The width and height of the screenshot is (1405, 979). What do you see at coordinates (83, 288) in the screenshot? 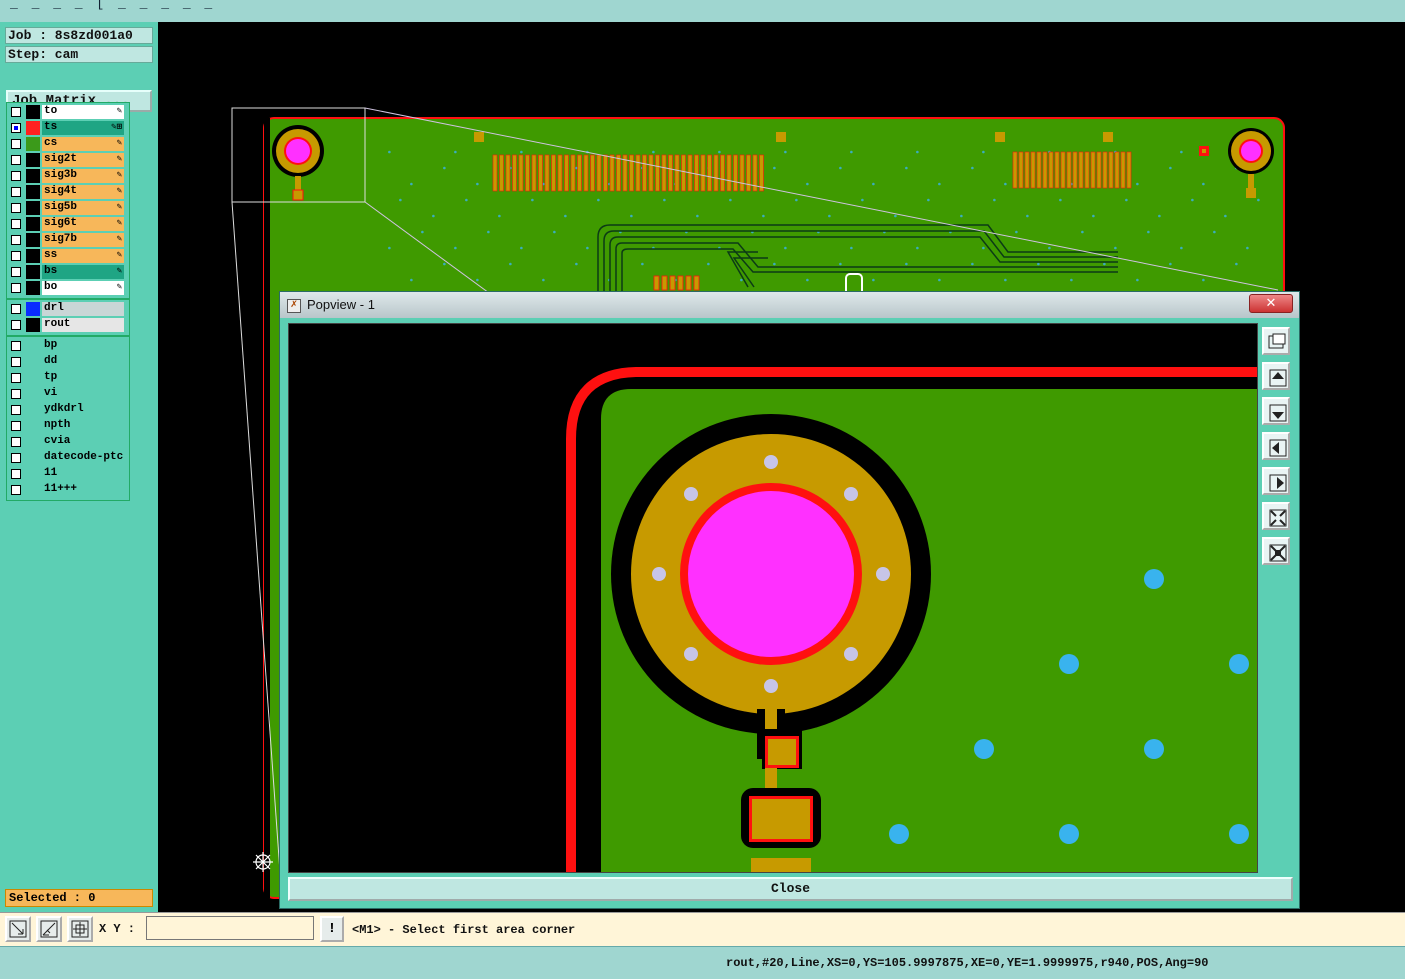
I see `layer-name: bo ✎` at bounding box center [83, 288].